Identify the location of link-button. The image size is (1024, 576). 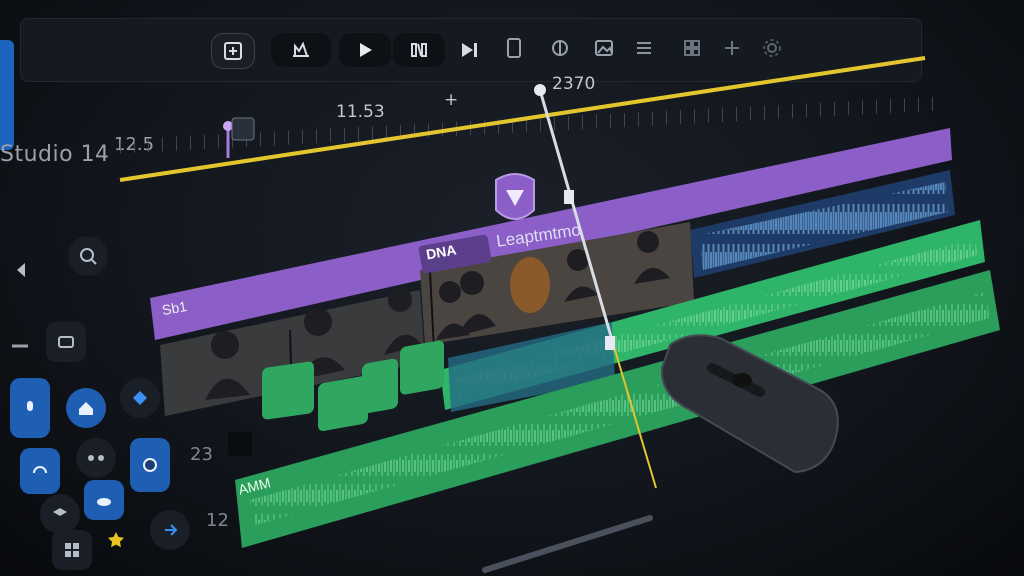
(20, 346).